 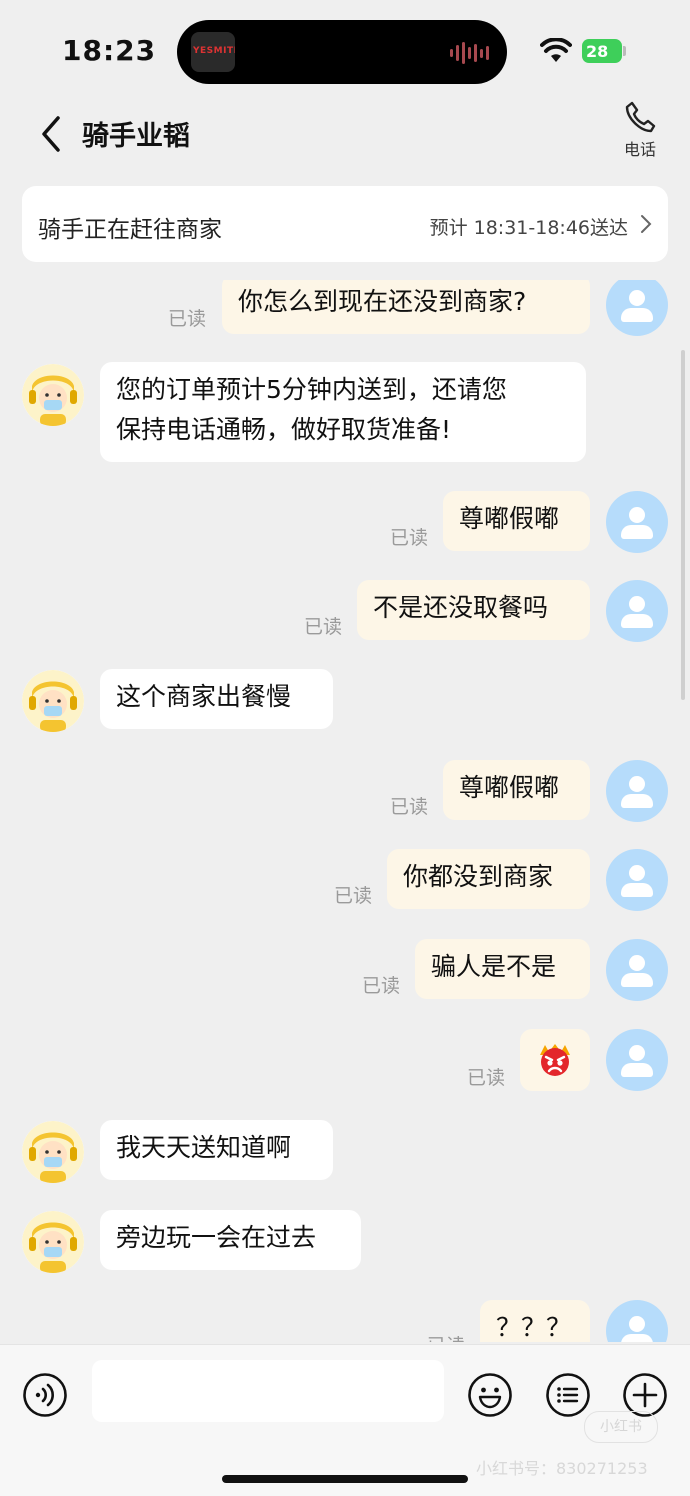 I want to click on angry-face-icon, so click(x=555, y=1060).